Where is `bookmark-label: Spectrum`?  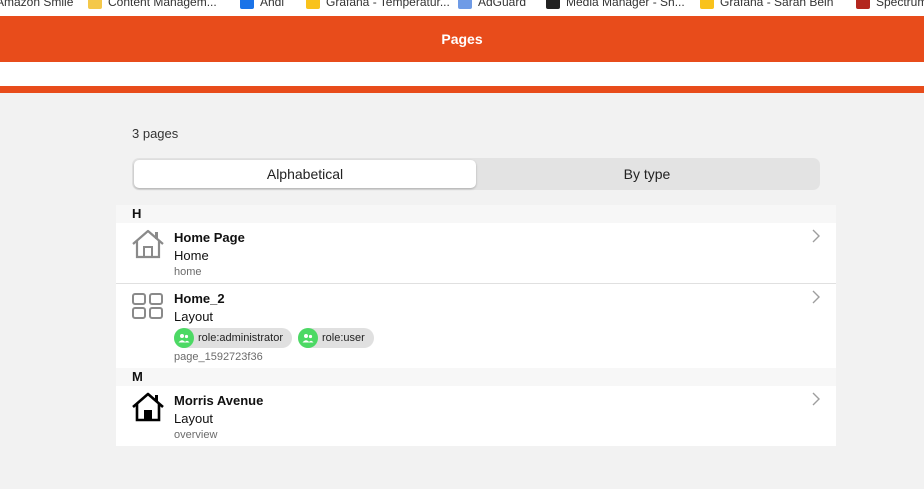
bookmark-label: Spectrum is located at coordinates (900, 4).